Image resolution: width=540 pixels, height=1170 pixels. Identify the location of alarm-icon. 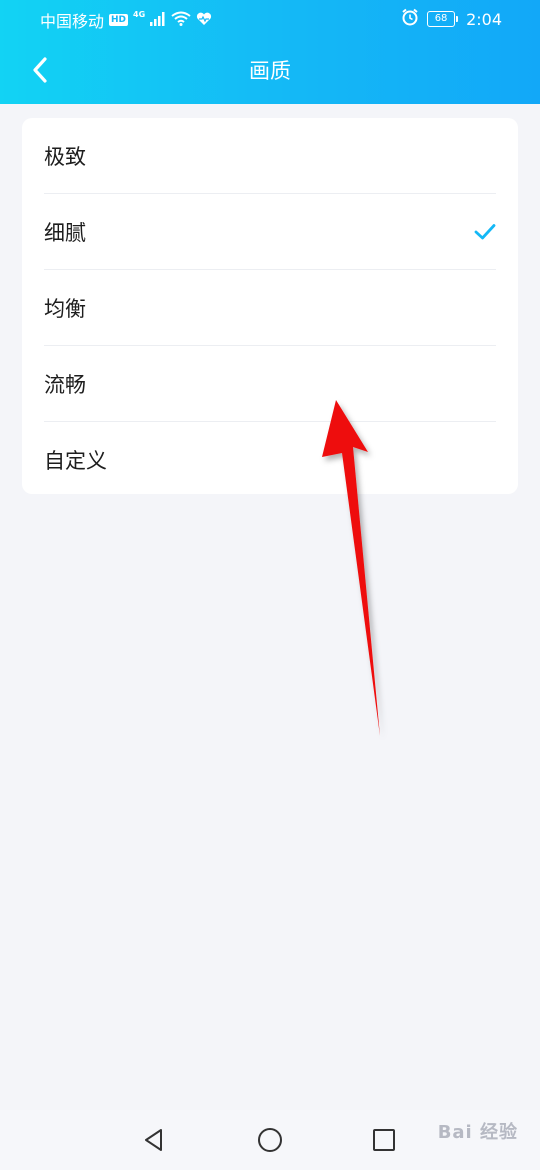
(410, 19).